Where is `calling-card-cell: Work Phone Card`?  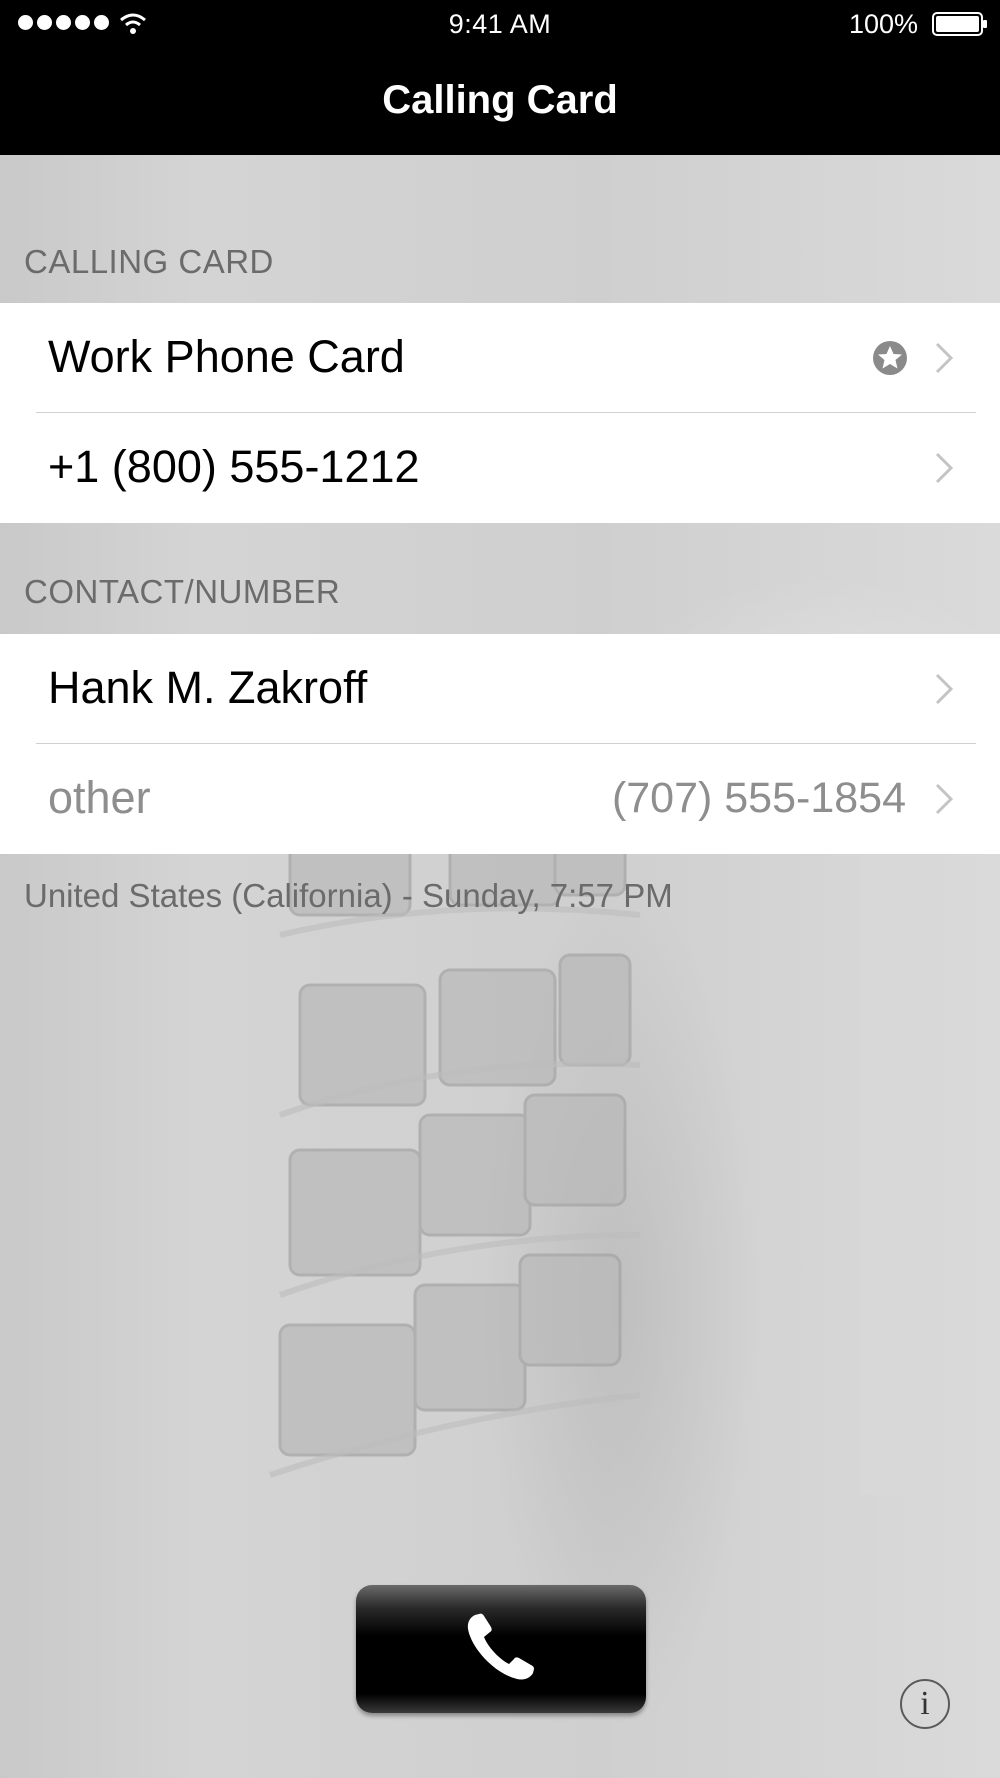 calling-card-cell: Work Phone Card is located at coordinates (500, 358).